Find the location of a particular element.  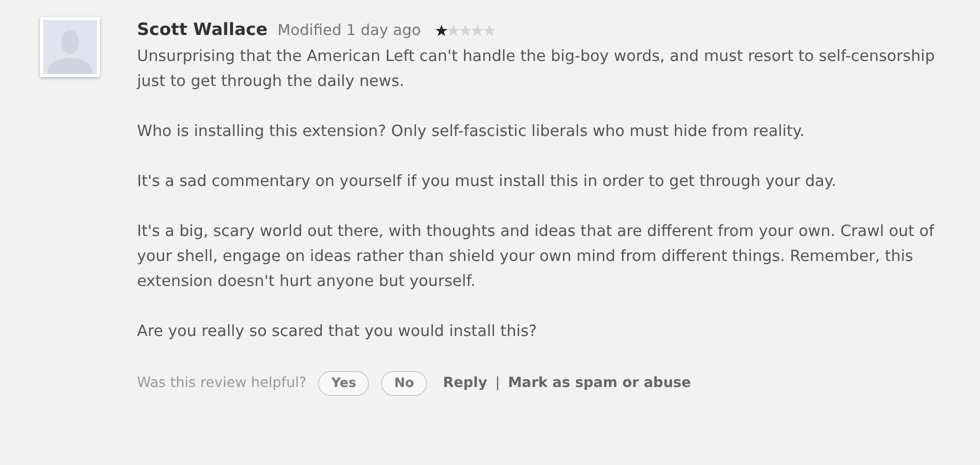

author-name: Scott Wallace is located at coordinates (202, 30).